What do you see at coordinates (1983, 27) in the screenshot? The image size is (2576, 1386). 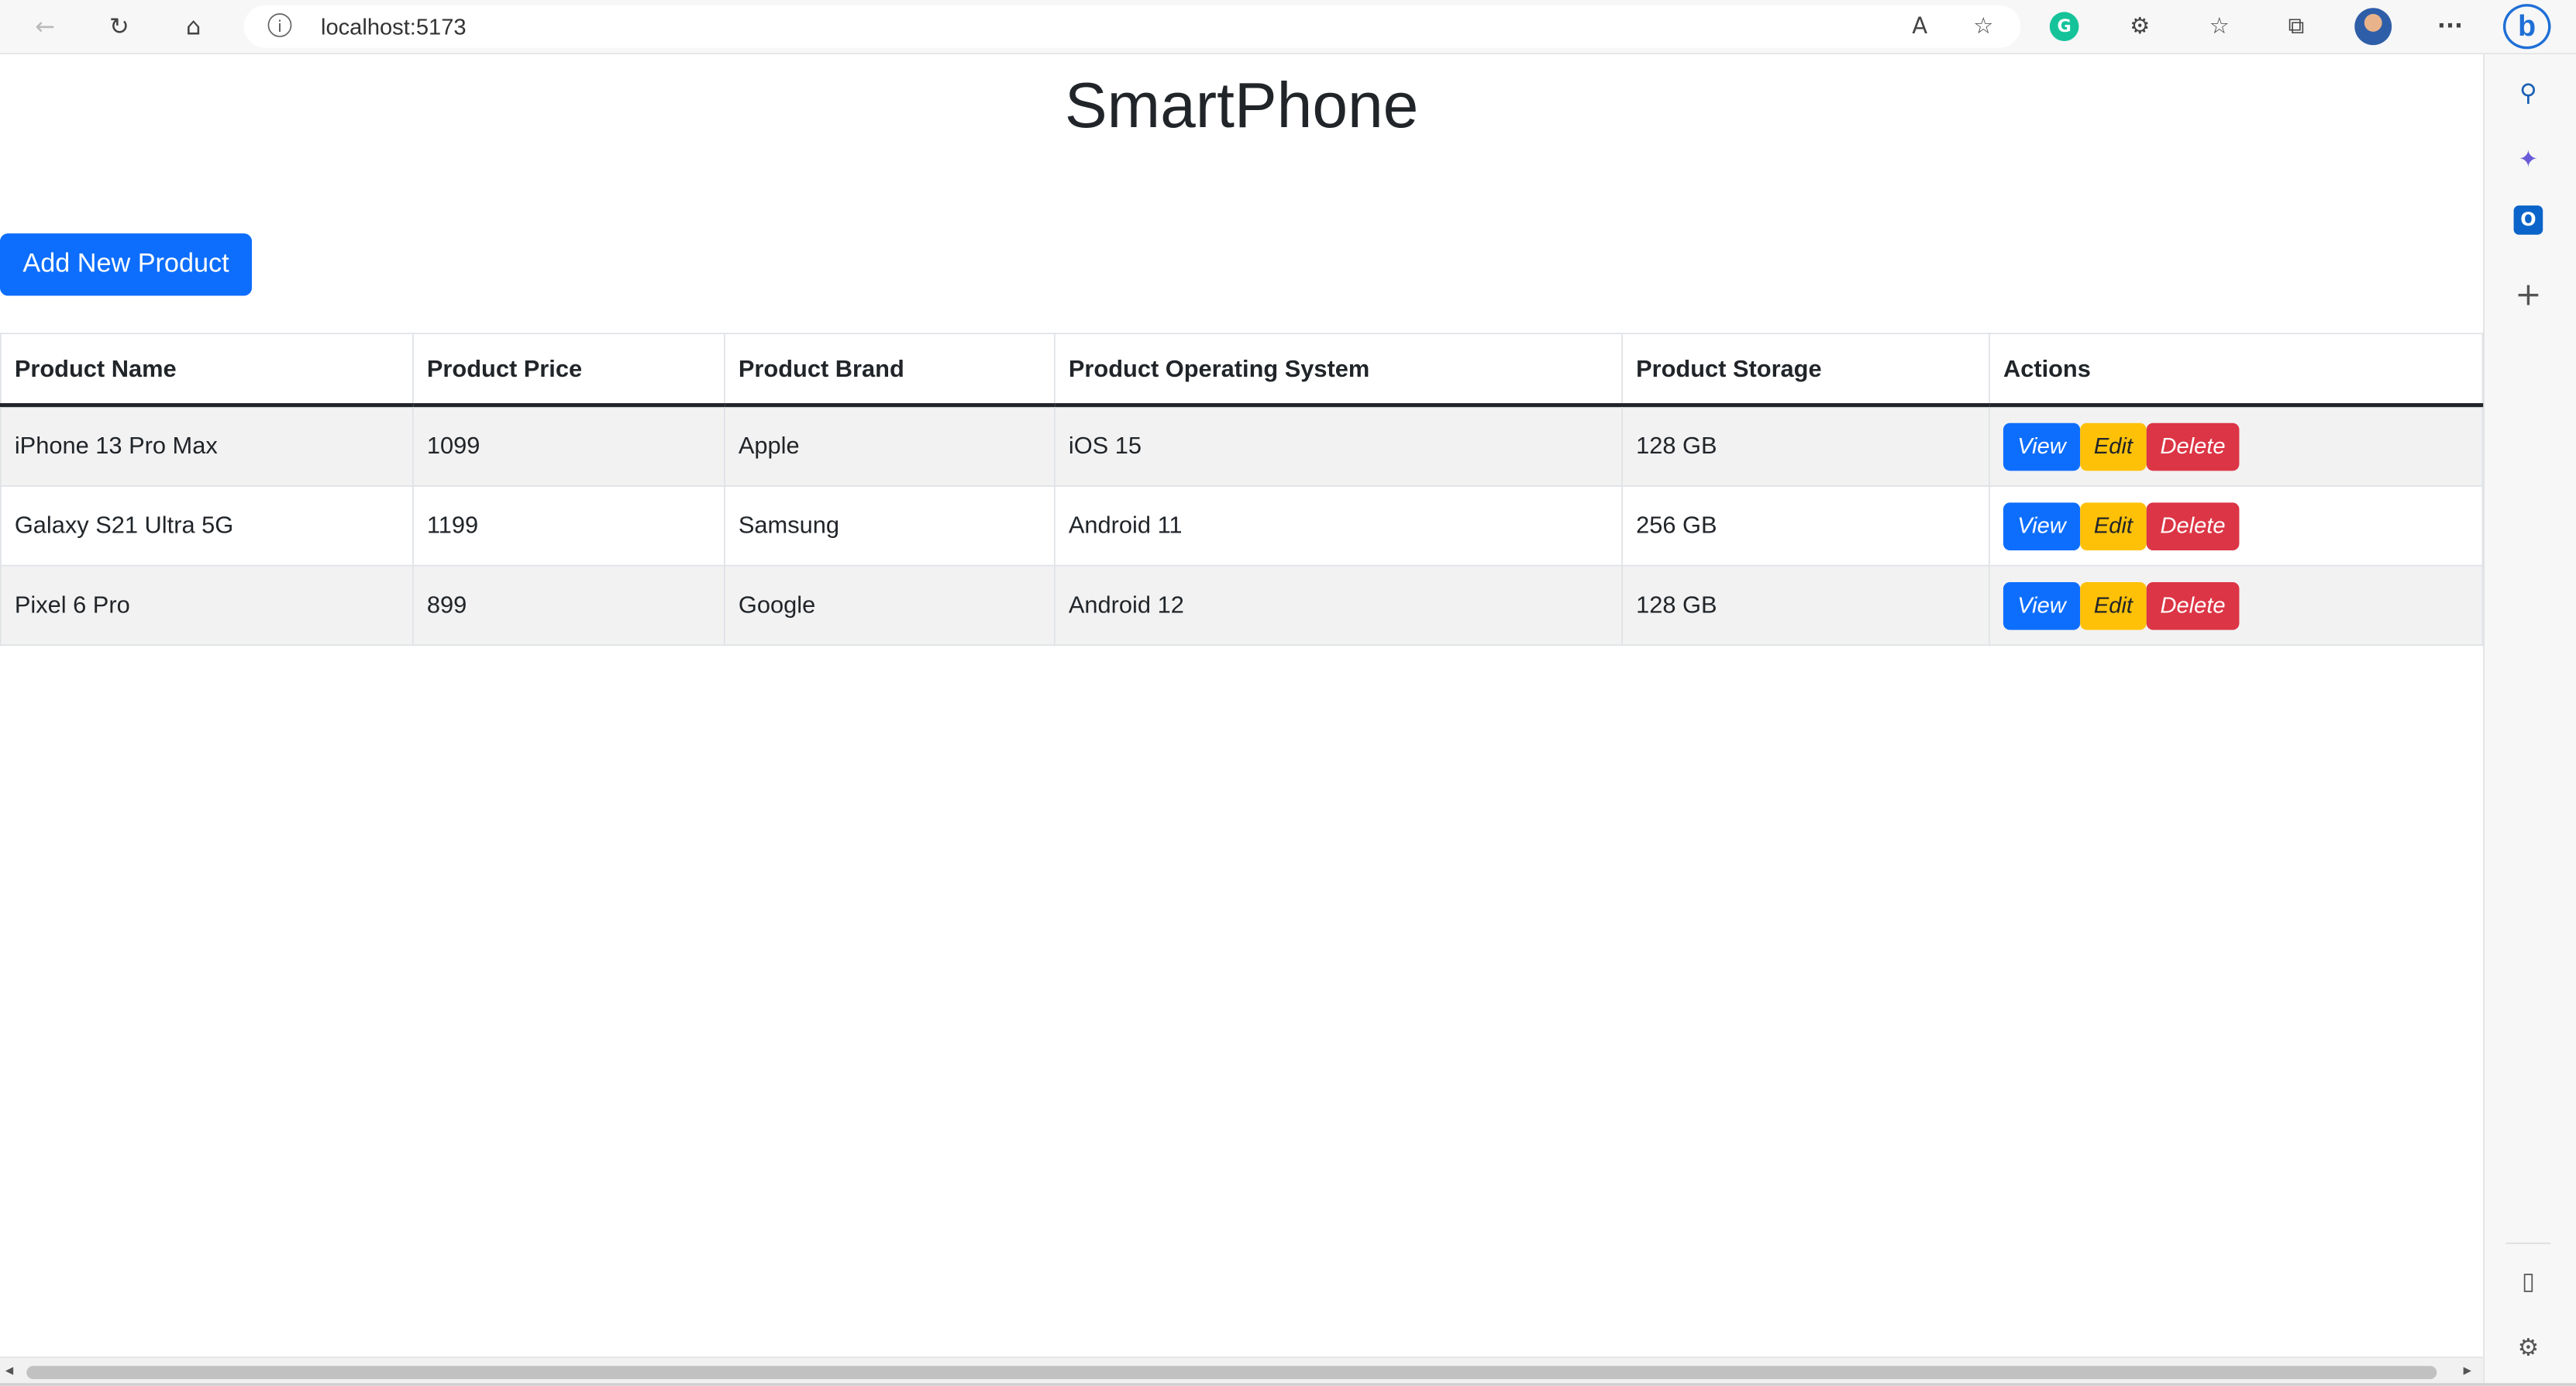 I see `add-favorite-icon: ☆` at bounding box center [1983, 27].